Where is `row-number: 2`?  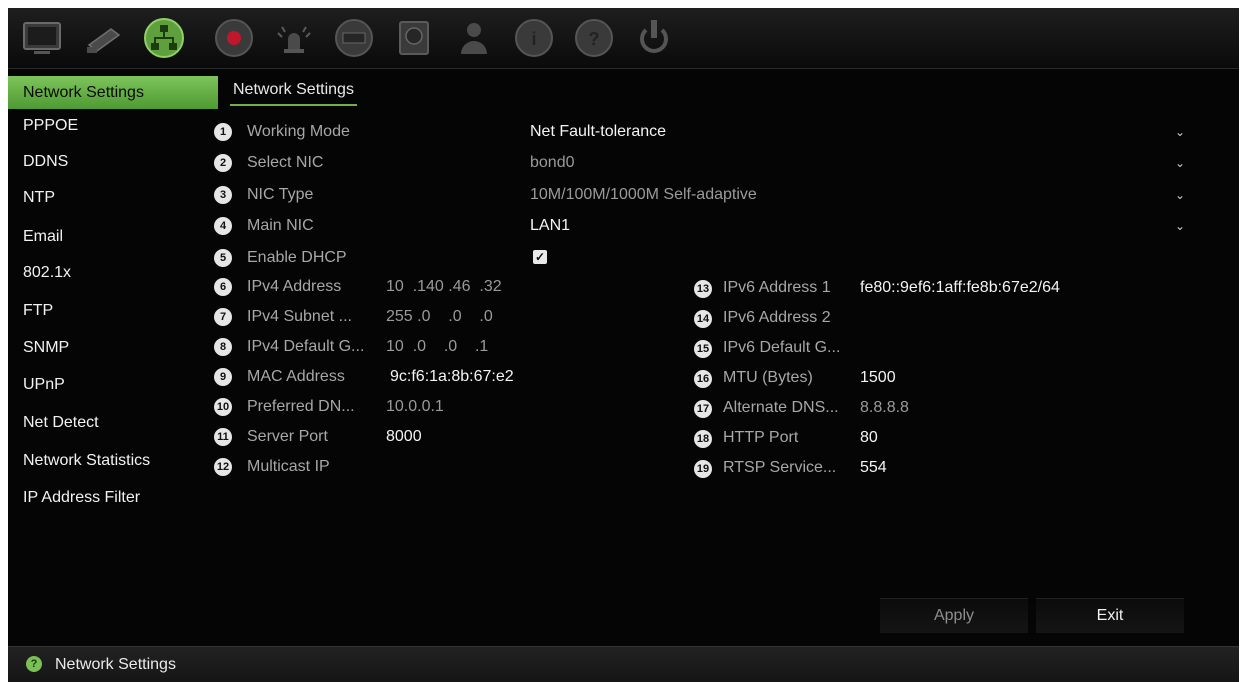 row-number: 2 is located at coordinates (223, 163).